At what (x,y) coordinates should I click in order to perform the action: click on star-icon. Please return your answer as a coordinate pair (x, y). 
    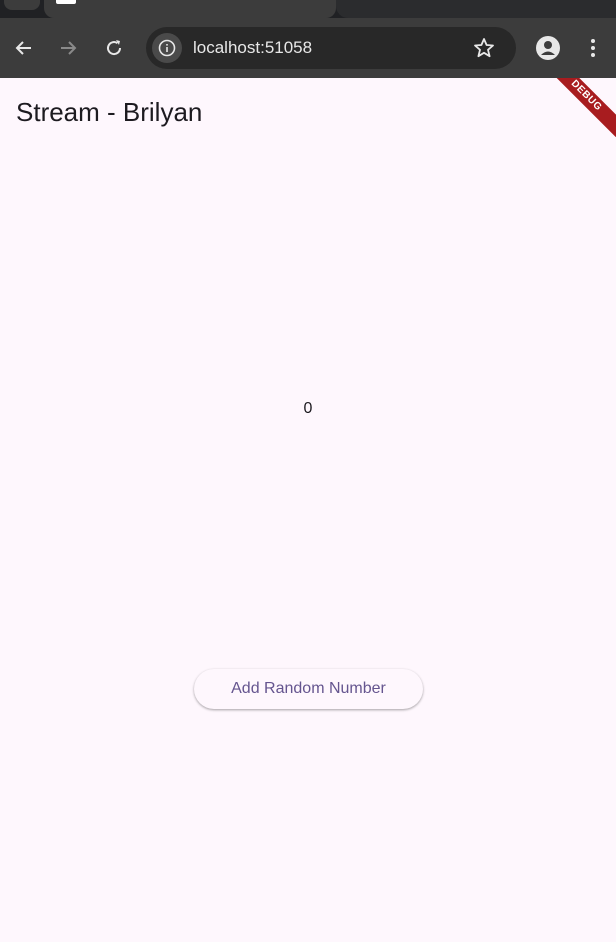
    Looking at the image, I should click on (484, 48).